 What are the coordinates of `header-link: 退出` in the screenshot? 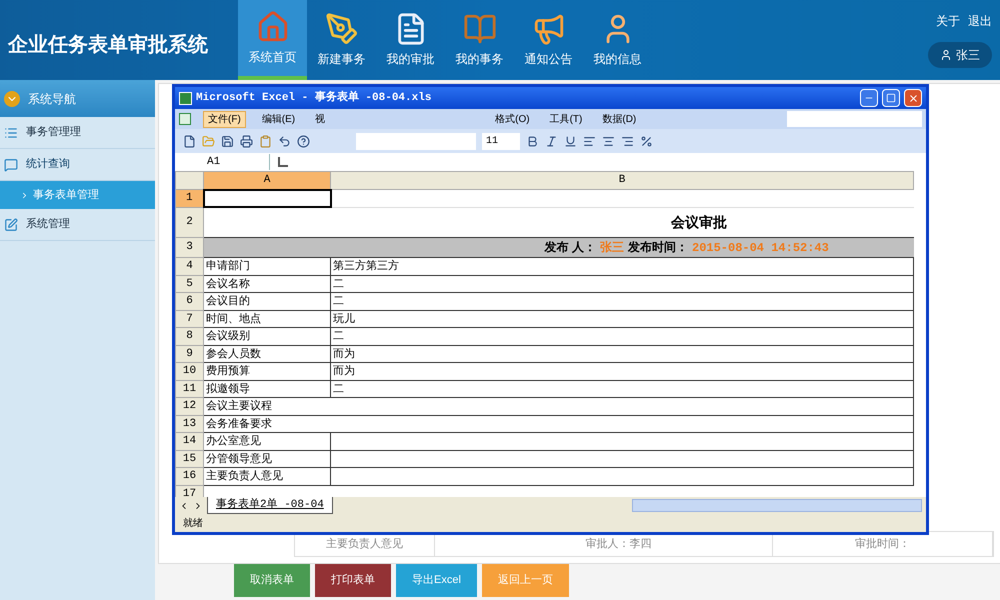 It's located at (980, 21).